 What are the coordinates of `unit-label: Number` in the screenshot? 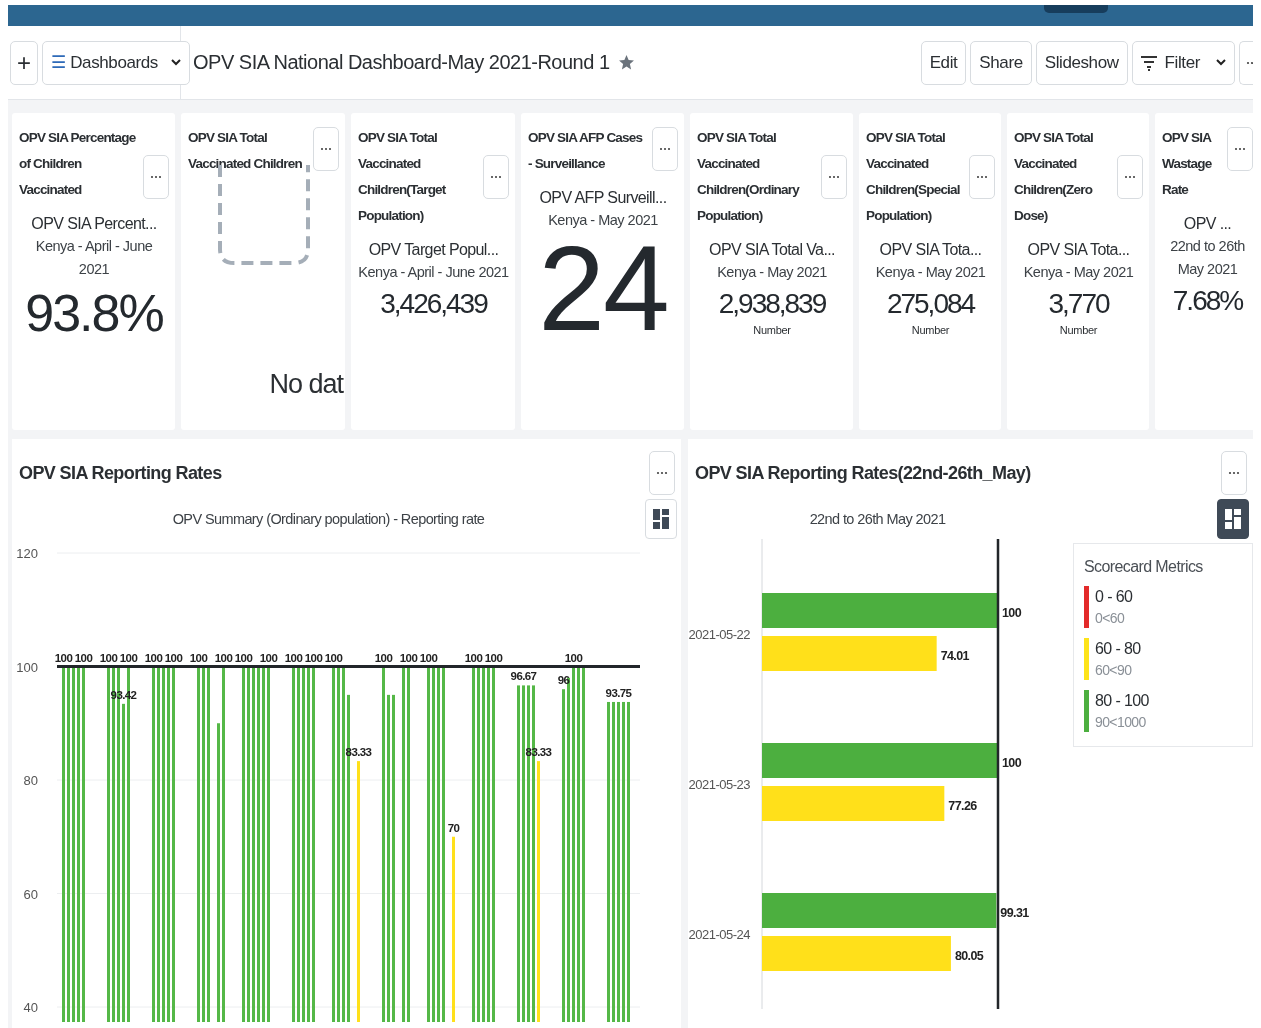 It's located at (930, 330).